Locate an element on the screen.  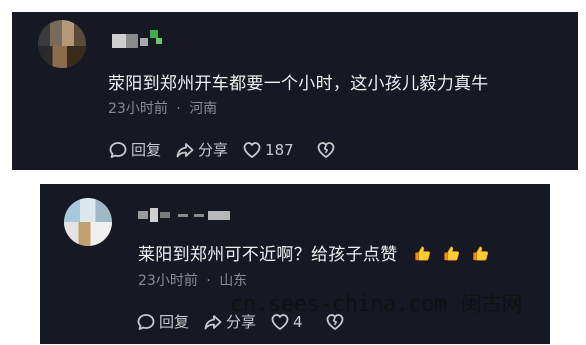
watermark-brand: 闽古网 is located at coordinates (491, 304).